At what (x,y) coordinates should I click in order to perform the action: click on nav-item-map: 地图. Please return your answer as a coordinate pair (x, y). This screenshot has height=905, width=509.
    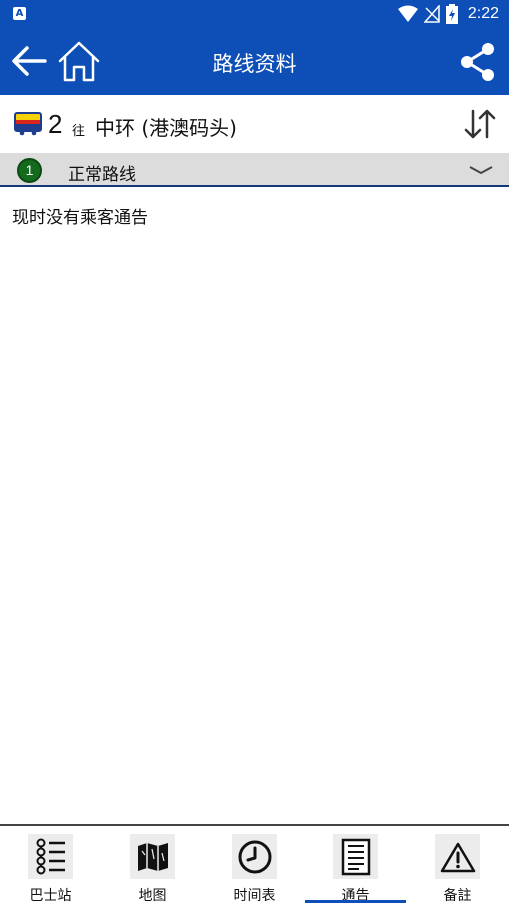
    Looking at the image, I should click on (152, 865).